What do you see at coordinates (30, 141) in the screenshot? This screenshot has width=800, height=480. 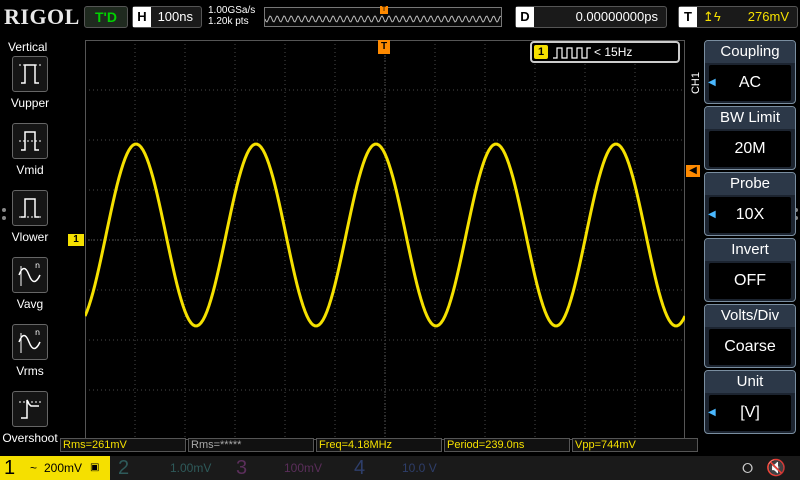 I see `vmid-icon` at bounding box center [30, 141].